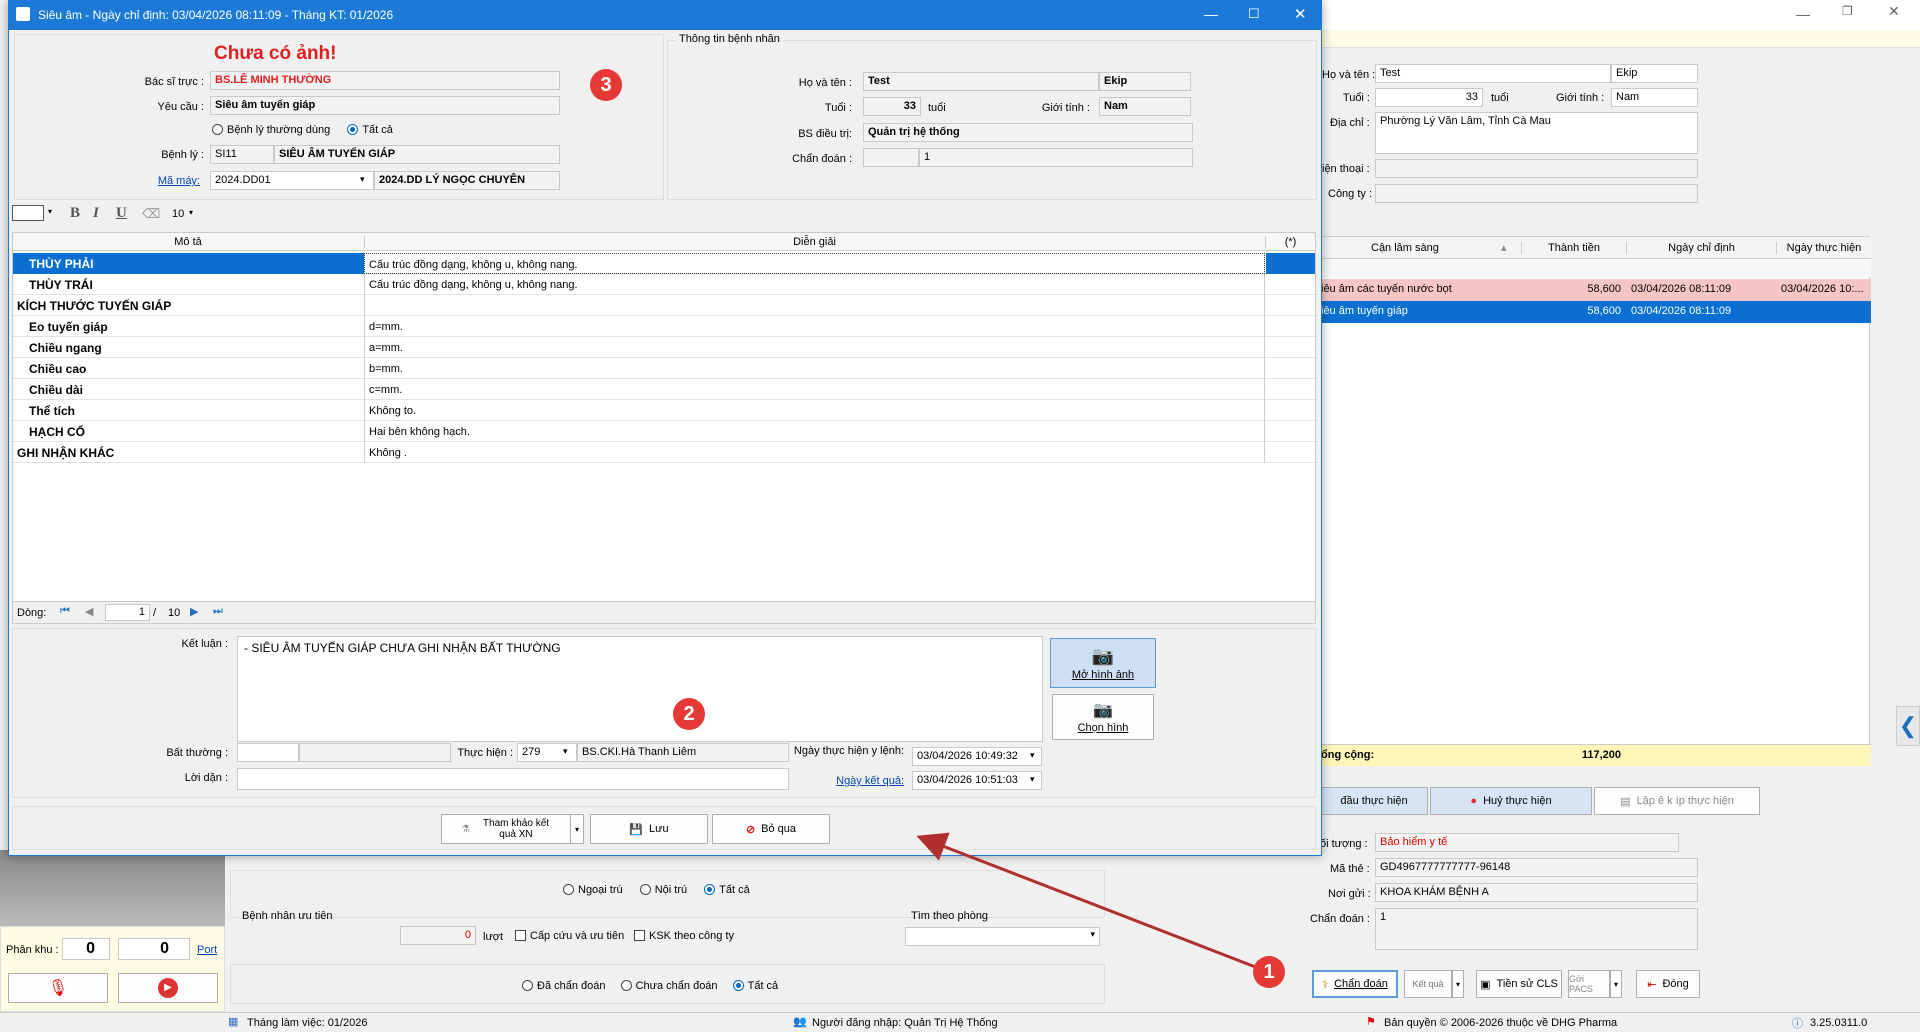 The width and height of the screenshot is (1920, 1032). I want to click on annotation-arrow, so click(1087, 901).